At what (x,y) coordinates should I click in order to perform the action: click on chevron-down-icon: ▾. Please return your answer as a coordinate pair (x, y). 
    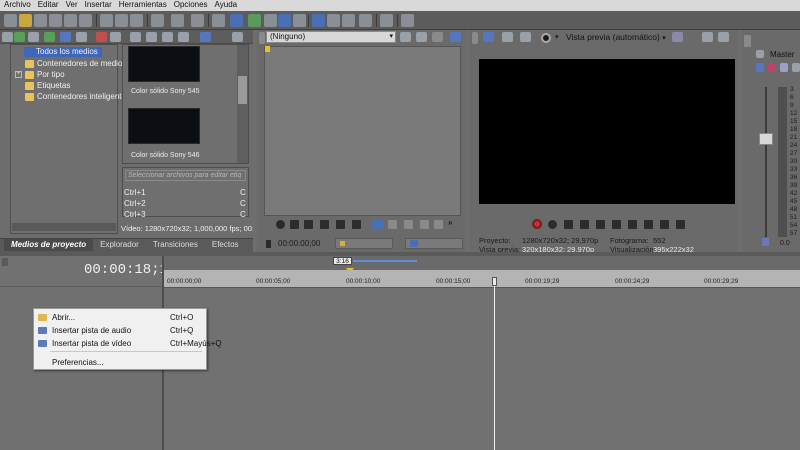
    Looking at the image, I should click on (557, 37).